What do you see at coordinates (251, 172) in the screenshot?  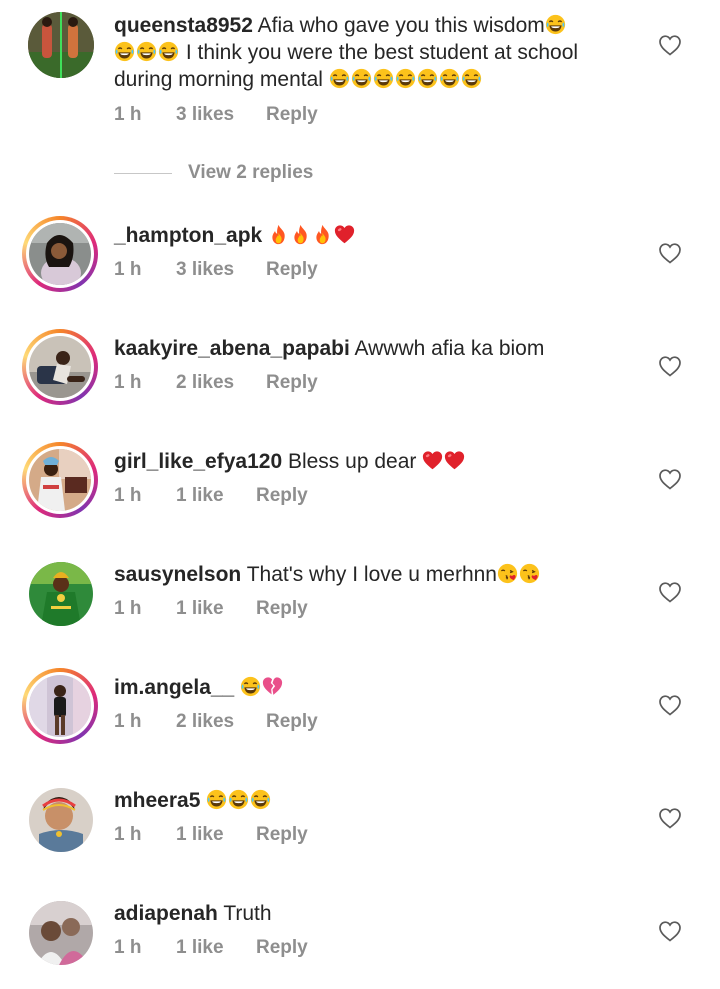 I see `view-replies-label: View 2 replies` at bounding box center [251, 172].